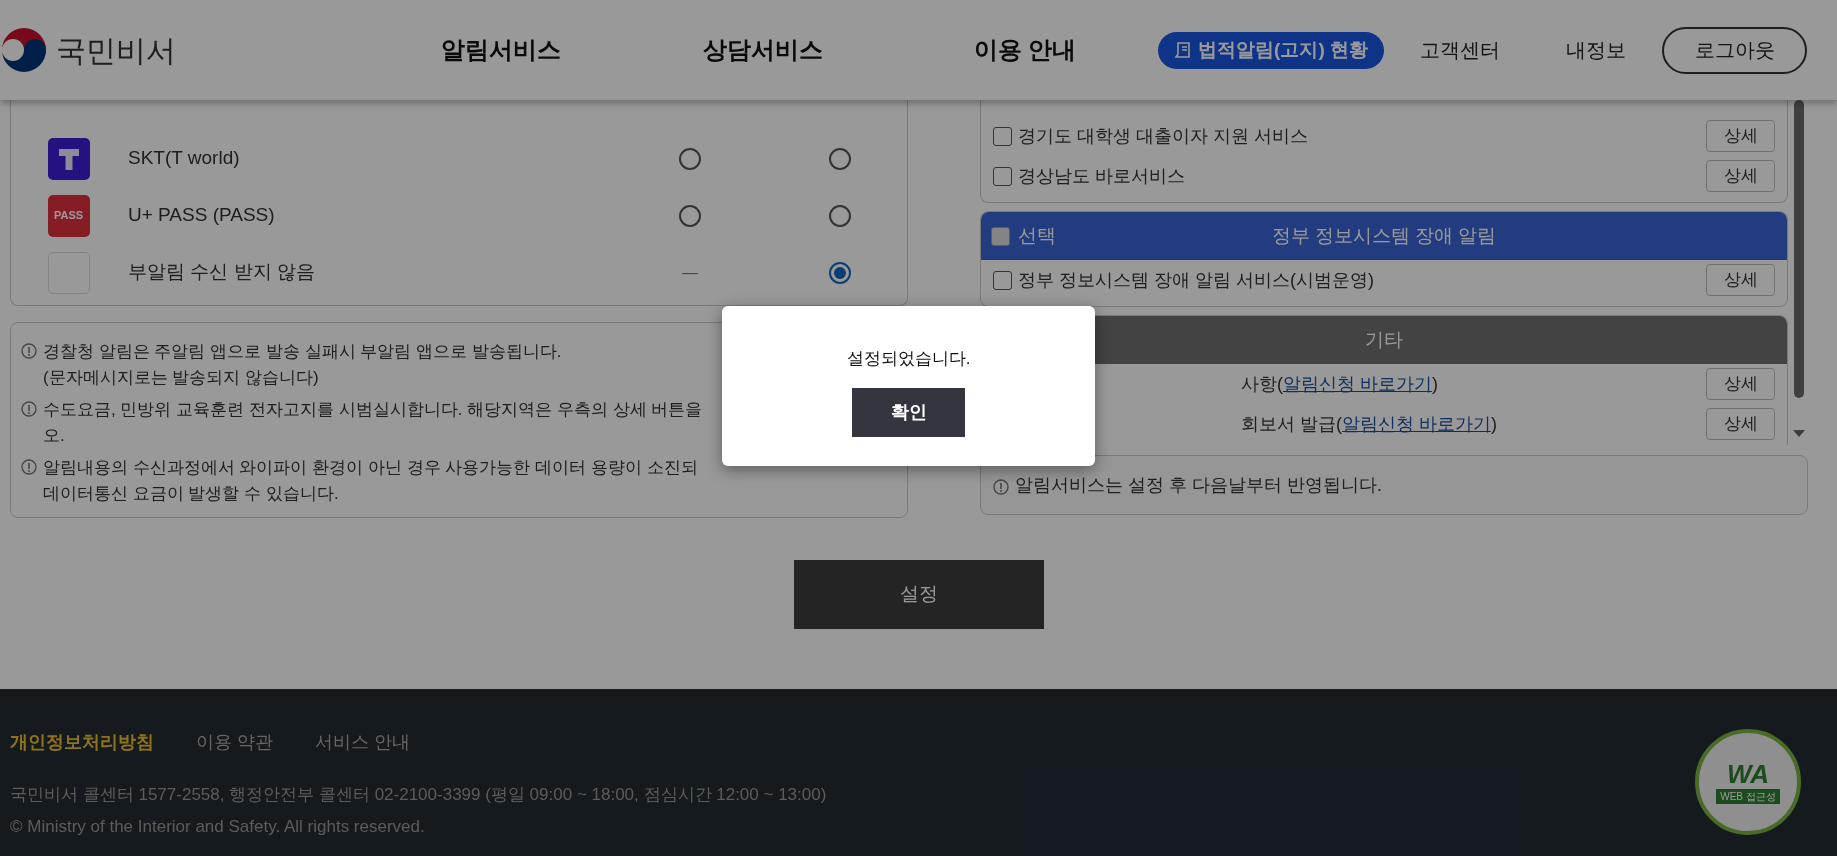 Image resolution: width=1837 pixels, height=856 pixels. I want to click on dash-text: —, so click(690, 272).